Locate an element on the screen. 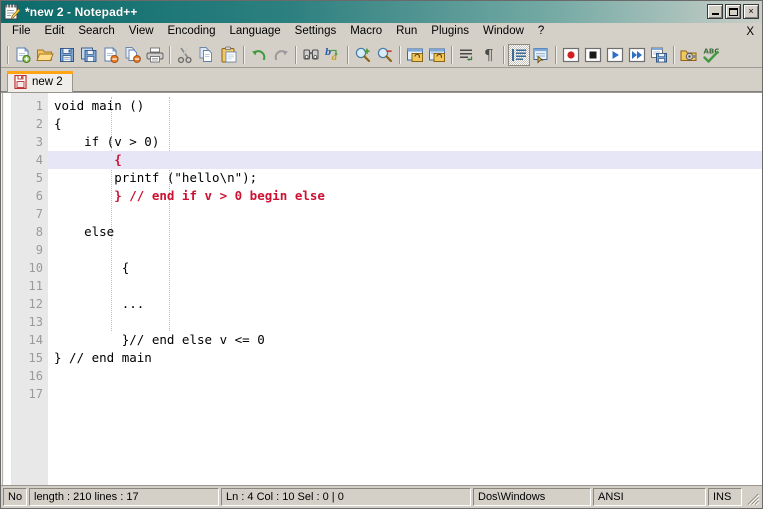 This screenshot has height=509, width=763. unsaved-document-icon is located at coordinates (20, 81).